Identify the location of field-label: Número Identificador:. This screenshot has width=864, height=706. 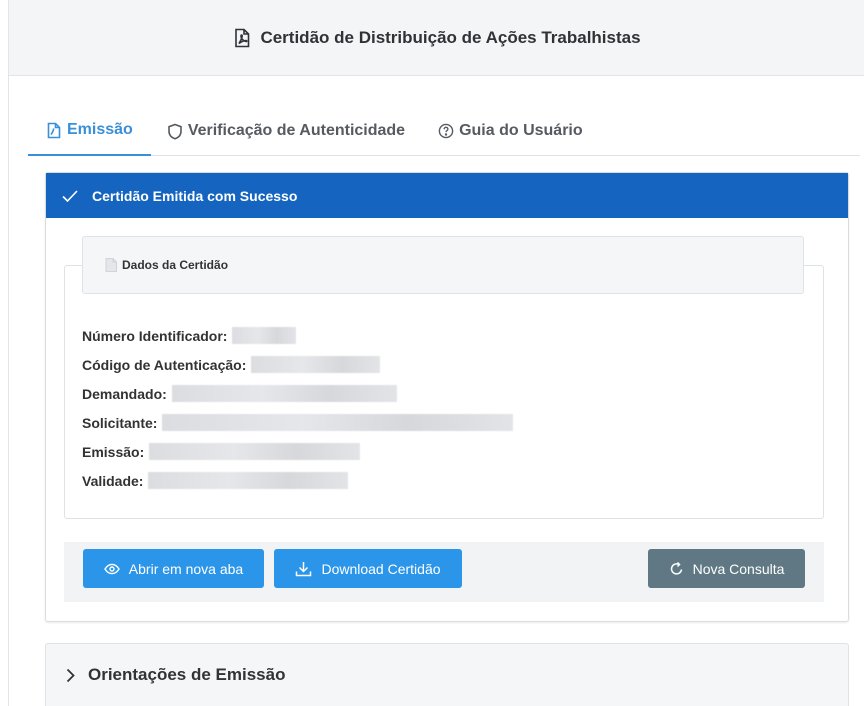
(155, 335).